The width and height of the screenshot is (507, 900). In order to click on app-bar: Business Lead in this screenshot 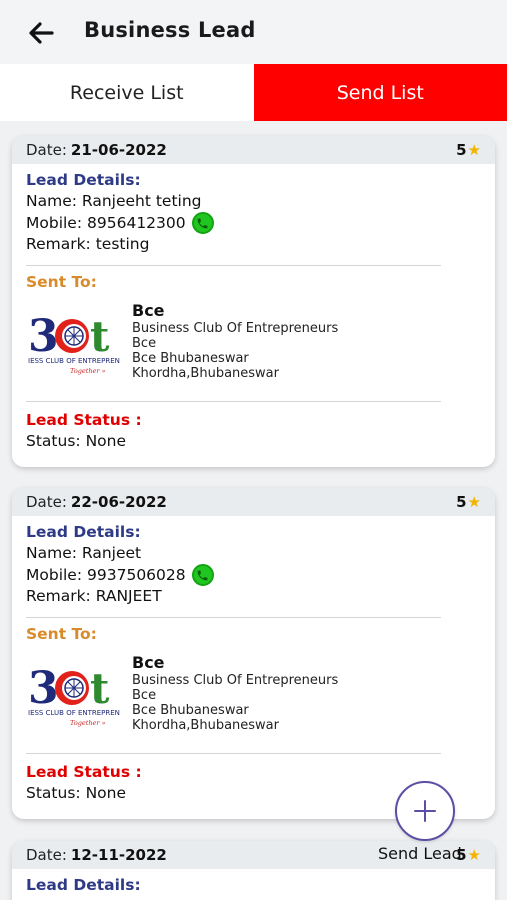, I will do `click(253, 32)`.